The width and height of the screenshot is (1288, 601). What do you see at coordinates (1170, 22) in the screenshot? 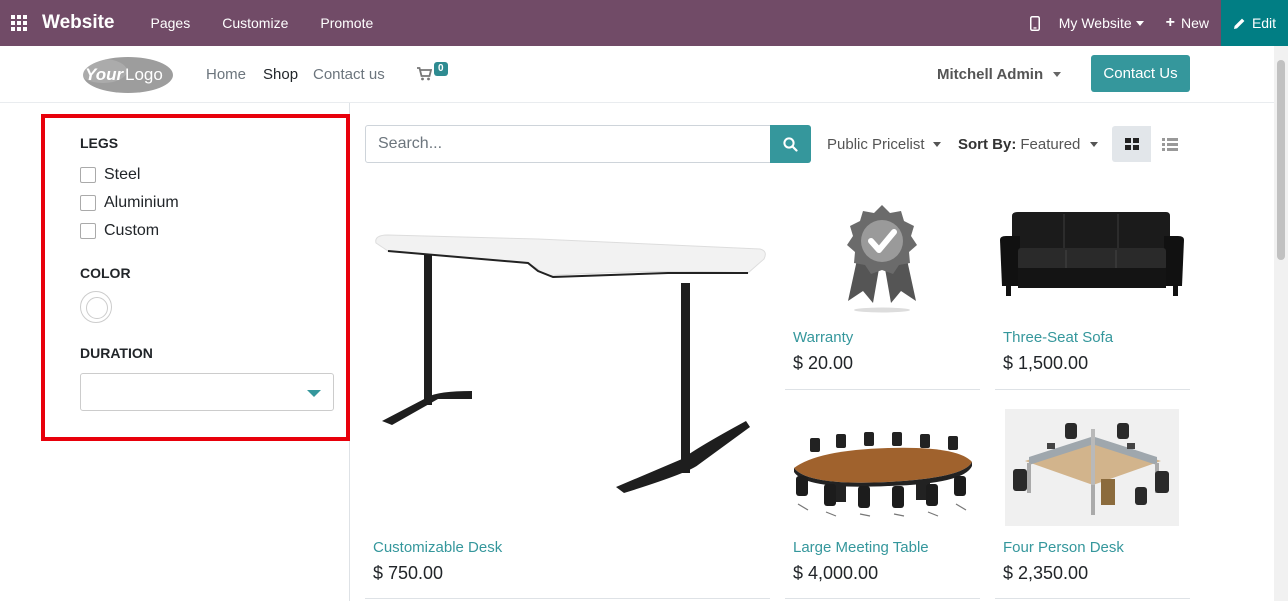
I see `plus-icon: +` at bounding box center [1170, 22].